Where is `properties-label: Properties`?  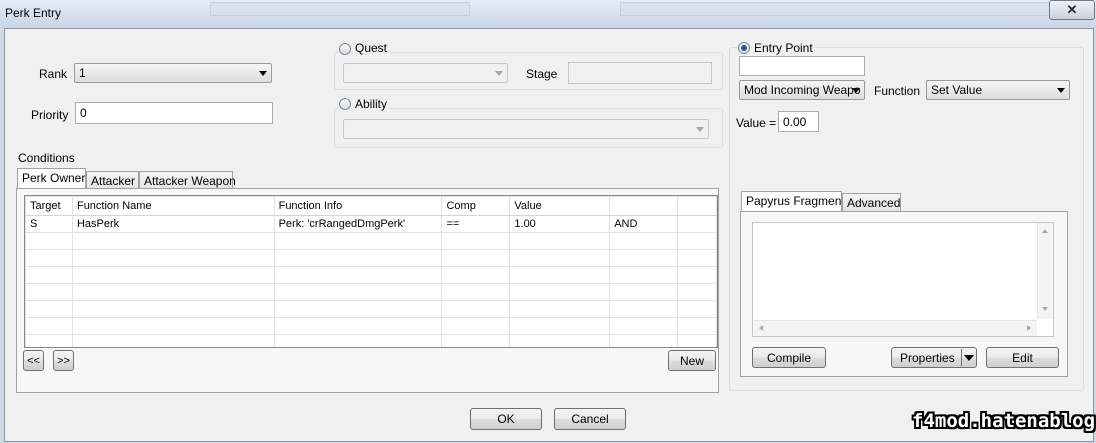
properties-label: Properties is located at coordinates (927, 357).